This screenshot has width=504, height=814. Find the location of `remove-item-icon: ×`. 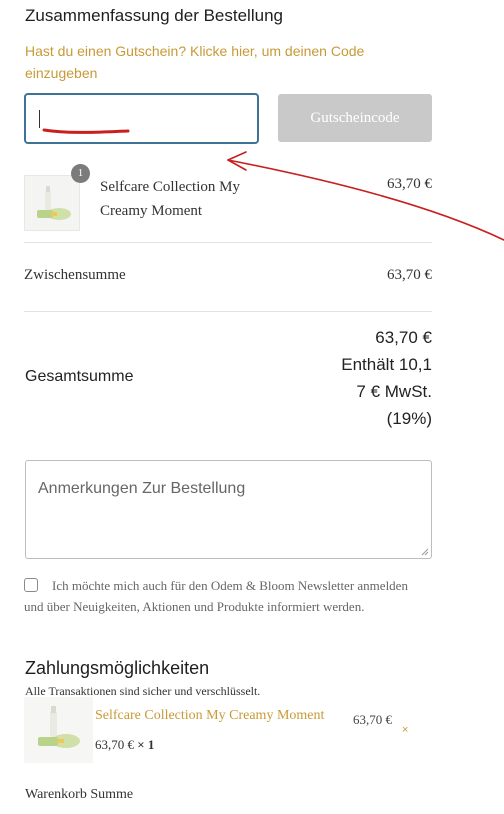

remove-item-icon: × is located at coordinates (405, 730).